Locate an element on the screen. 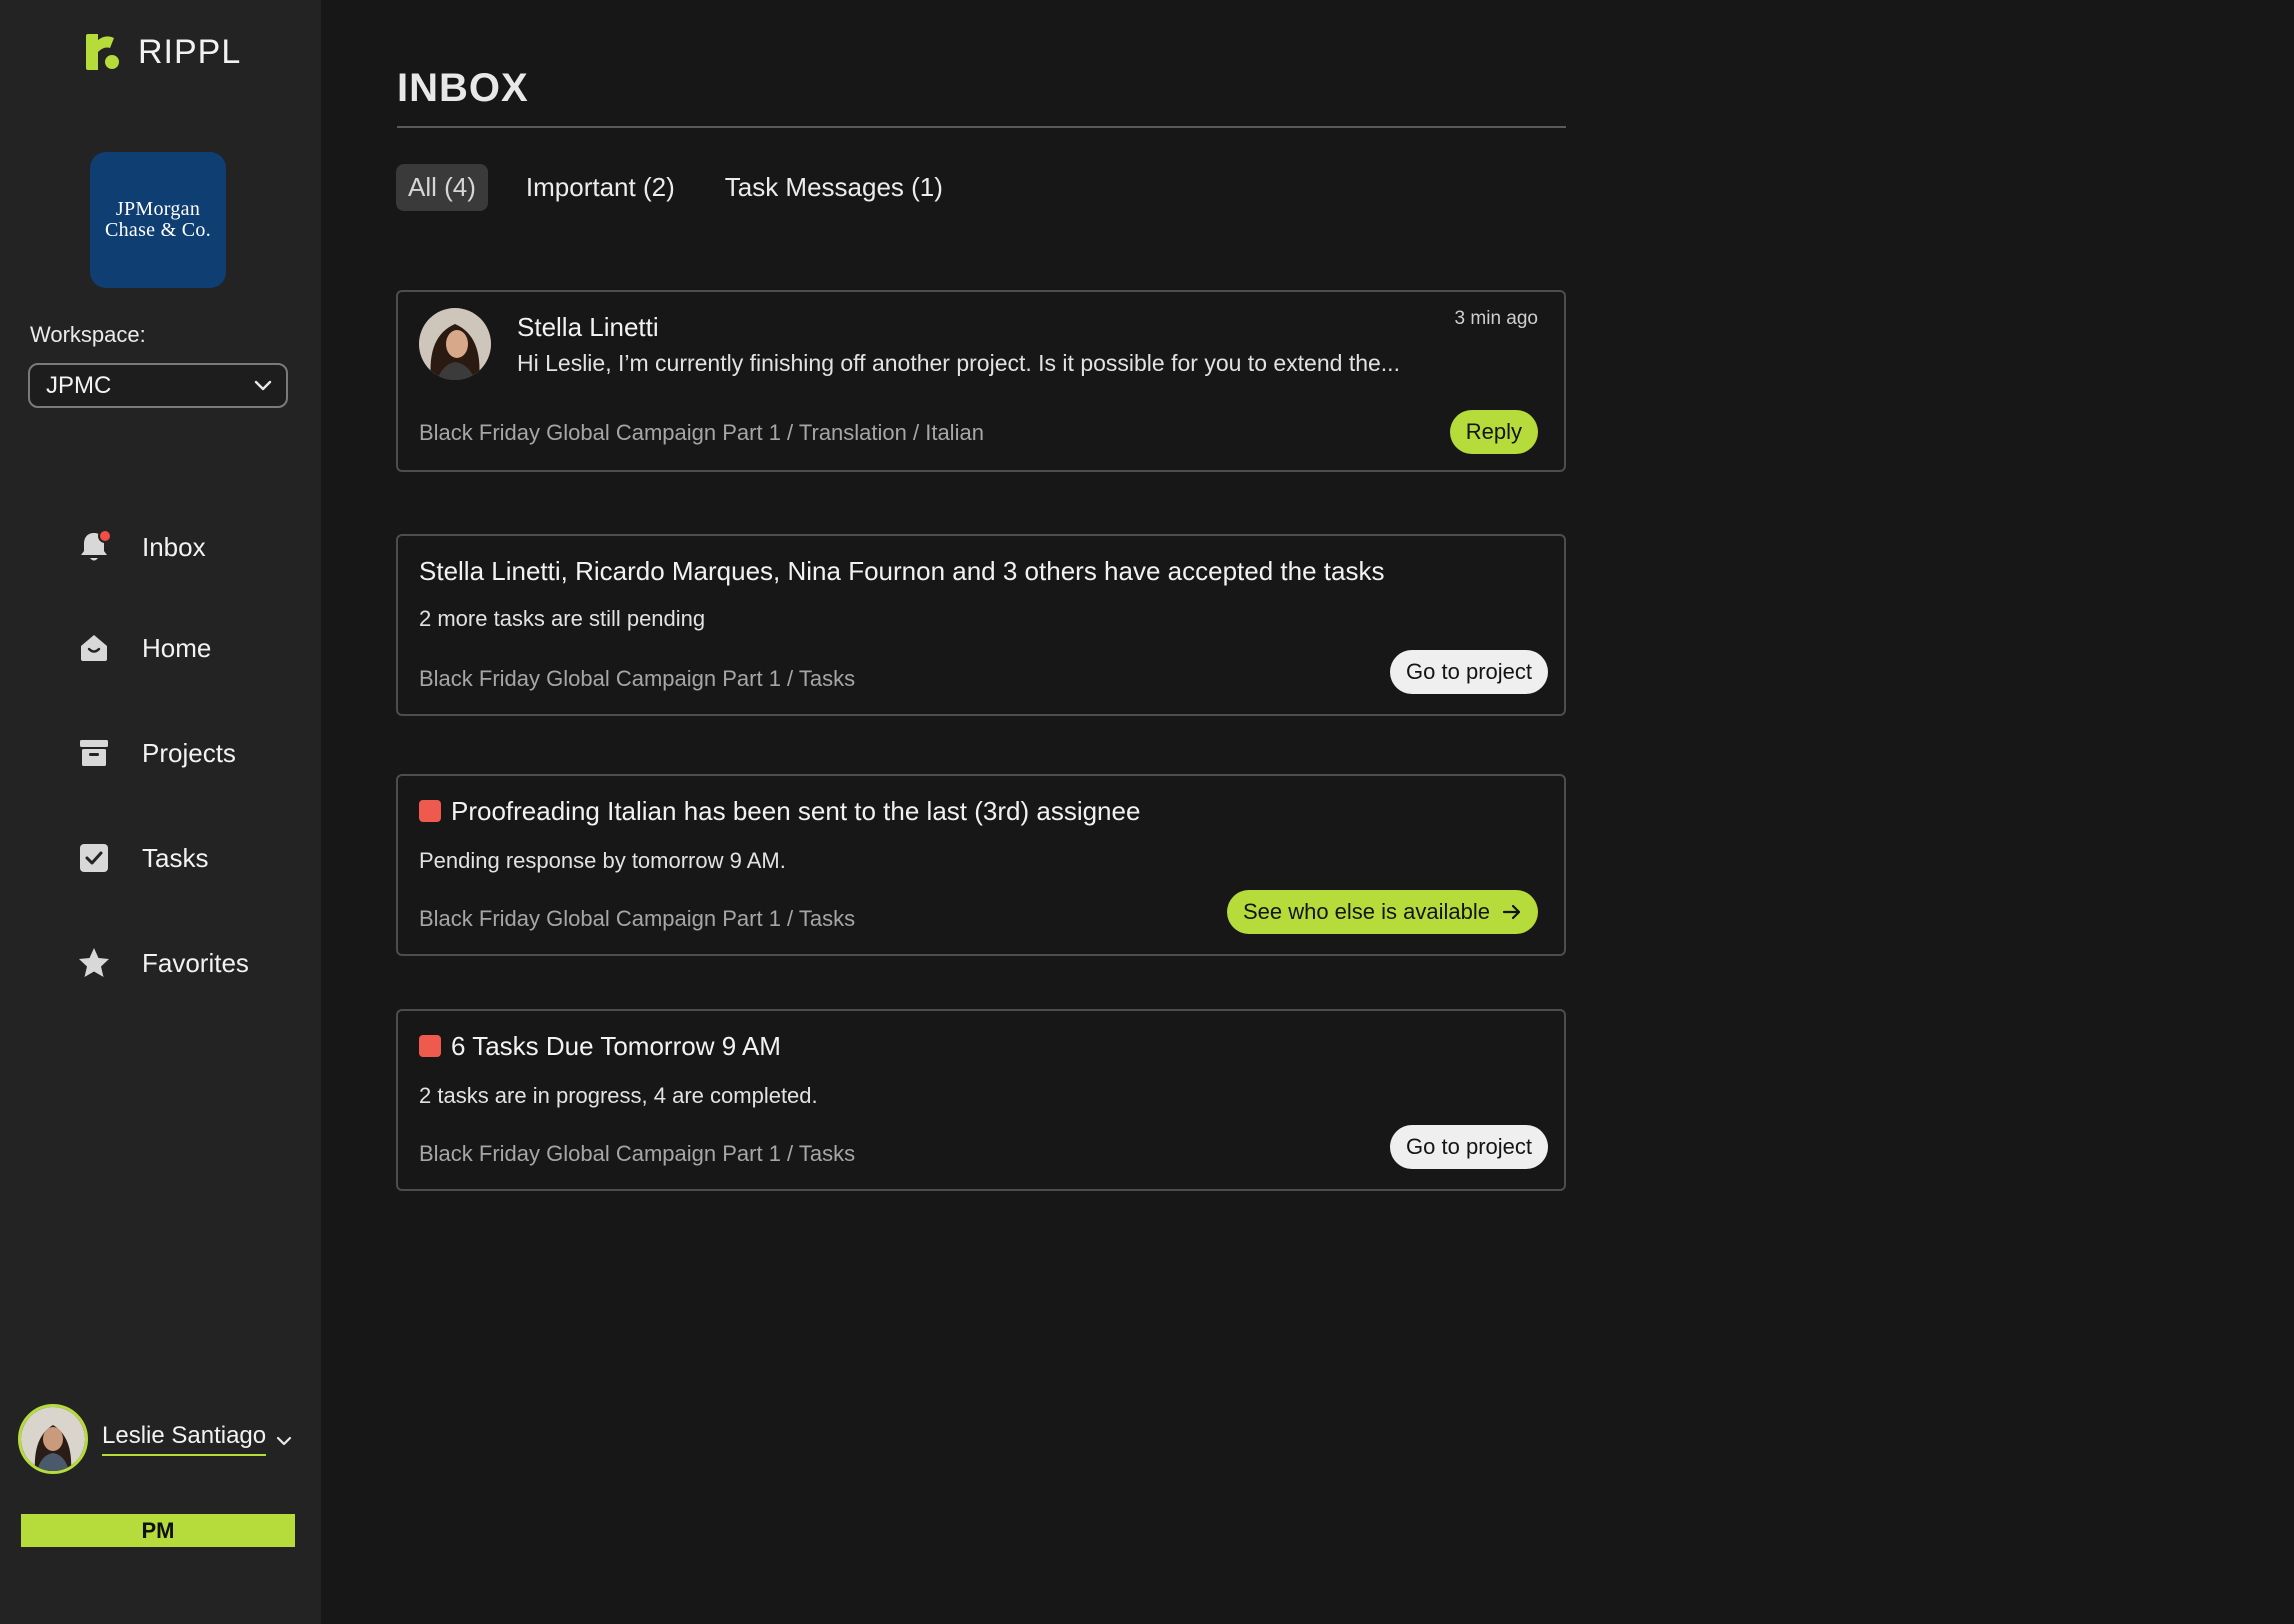  user-avatar is located at coordinates (53, 1439).